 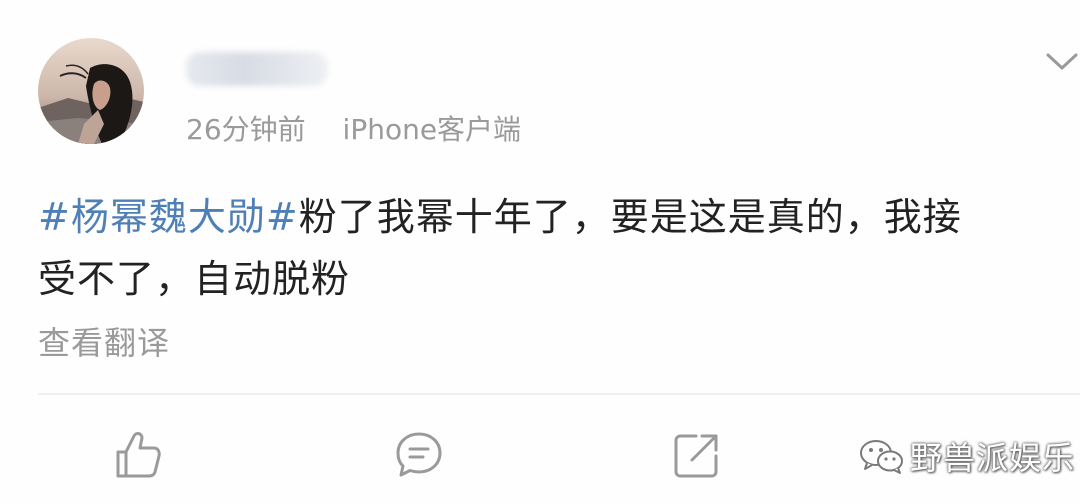 I want to click on avatar, so click(x=91, y=91).